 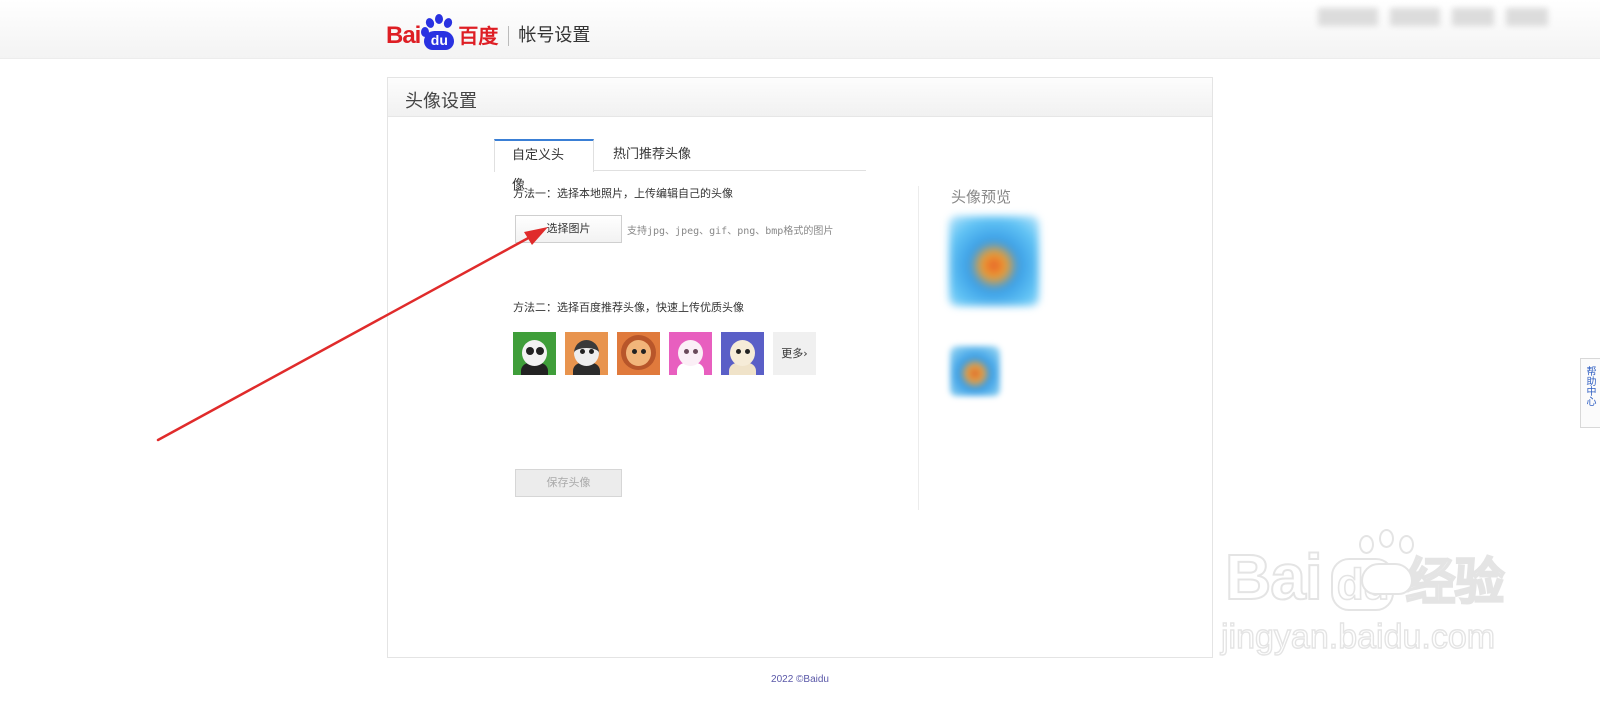 I want to click on preview-divider, so click(x=918, y=348).